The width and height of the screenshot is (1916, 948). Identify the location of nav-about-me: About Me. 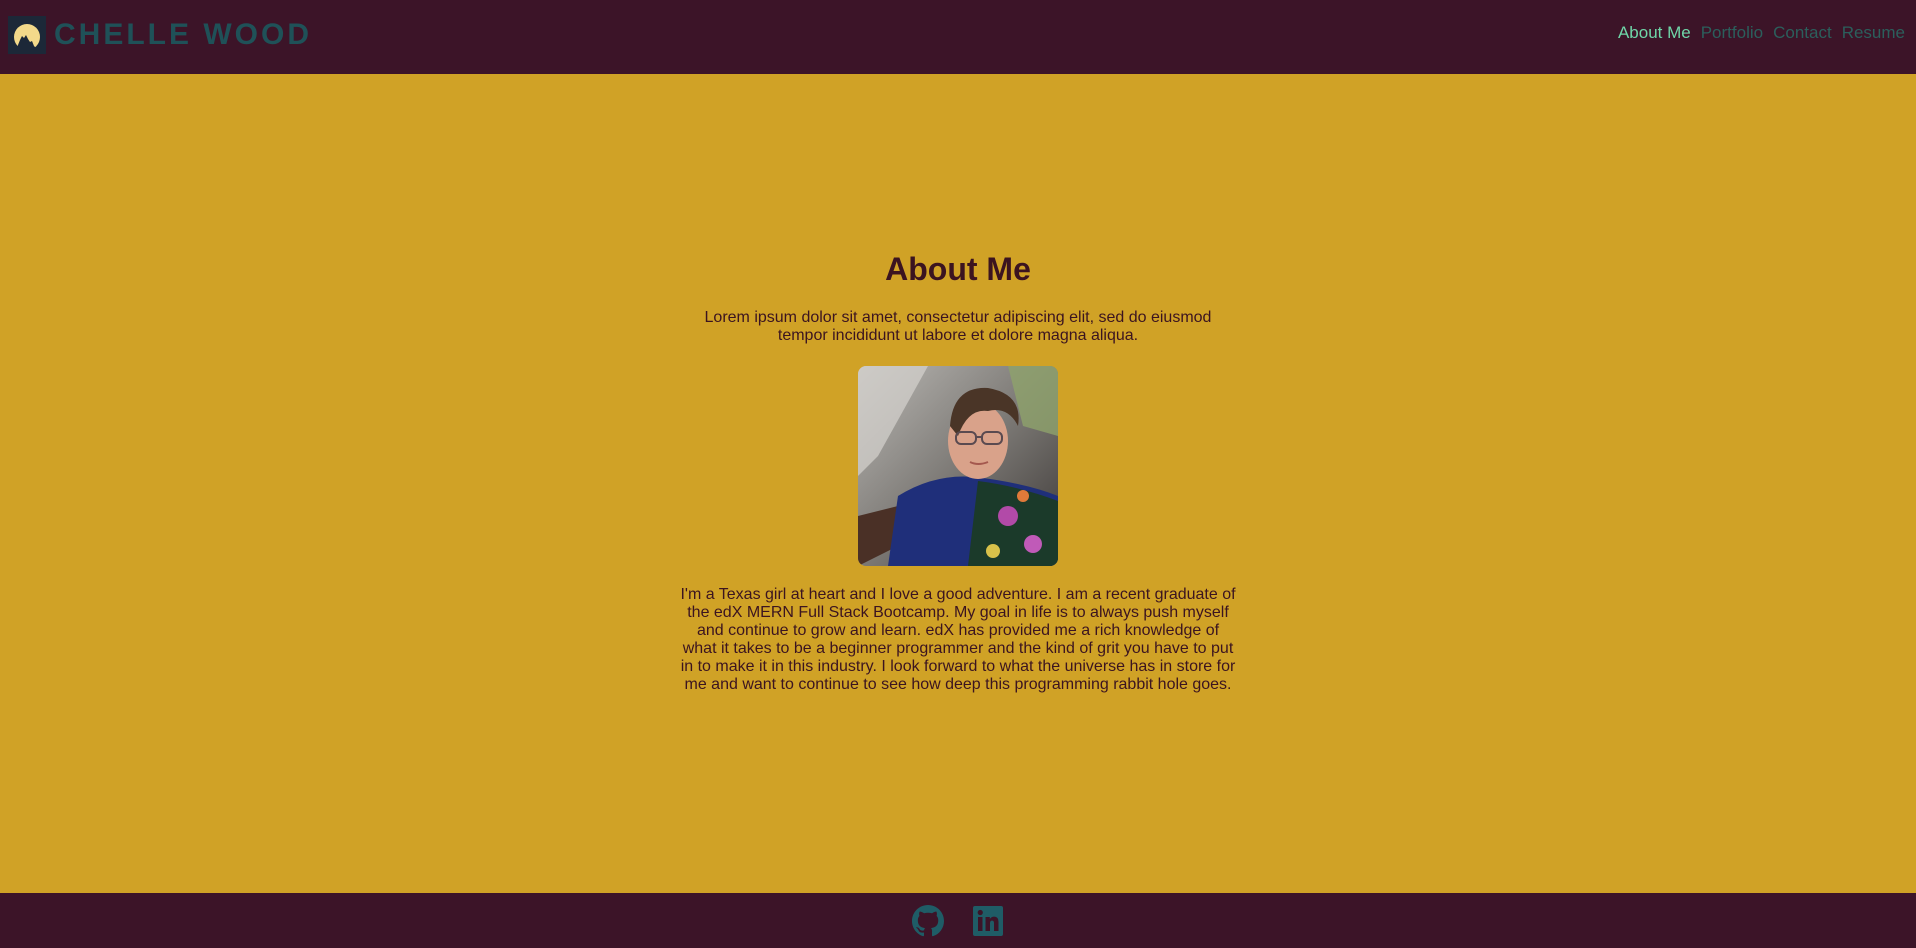
(1654, 33).